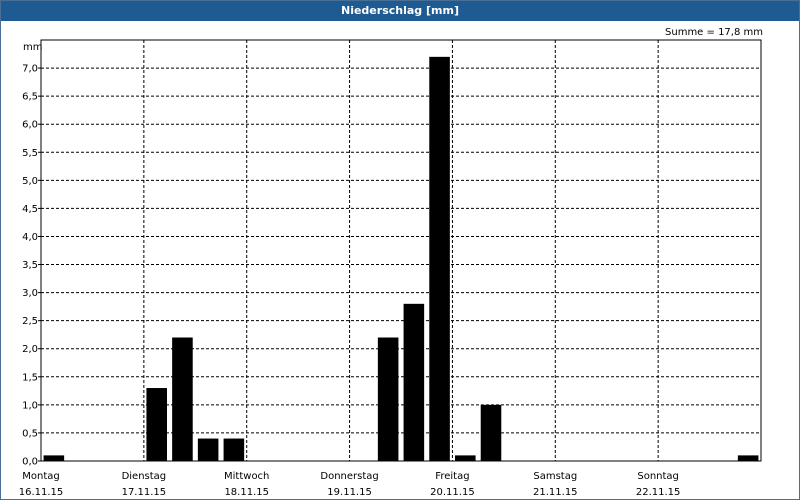 The width and height of the screenshot is (800, 500). What do you see at coordinates (30, 405) in the screenshot?
I see `y-tick-label: 1,0` at bounding box center [30, 405].